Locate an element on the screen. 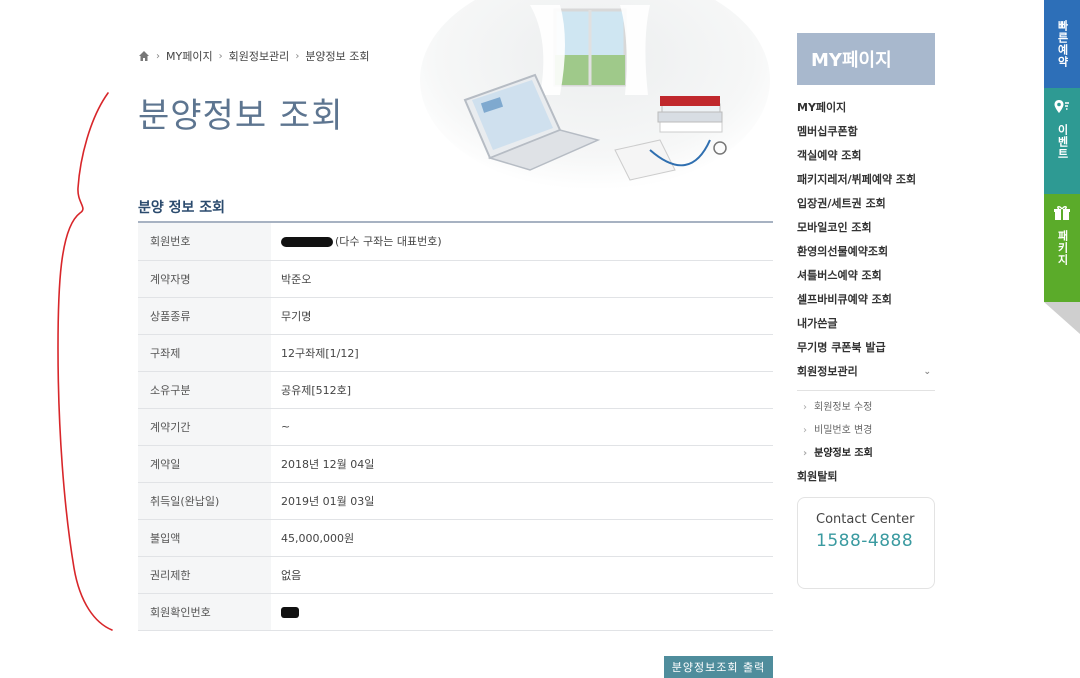 The height and width of the screenshot is (678, 1080). product-type-value: 무기명 is located at coordinates (296, 316).